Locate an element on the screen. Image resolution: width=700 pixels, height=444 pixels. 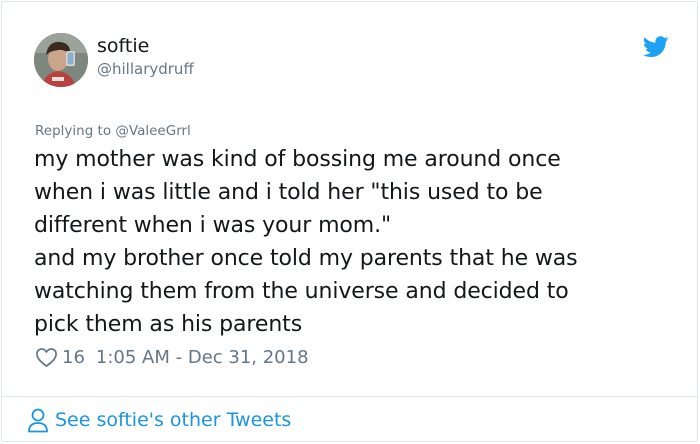
see-other-tweets-link: See softie's other Tweets is located at coordinates (159, 420).